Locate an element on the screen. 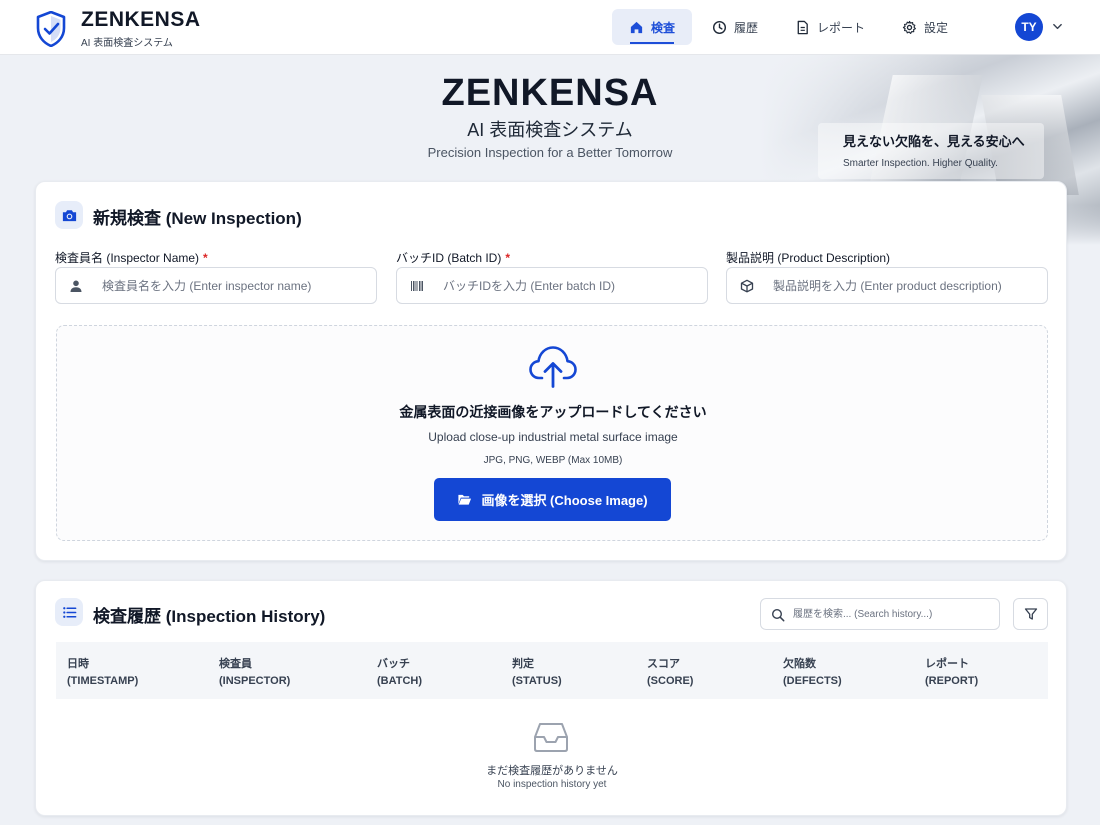 The image size is (1100, 825). list-icon is located at coordinates (69, 612).